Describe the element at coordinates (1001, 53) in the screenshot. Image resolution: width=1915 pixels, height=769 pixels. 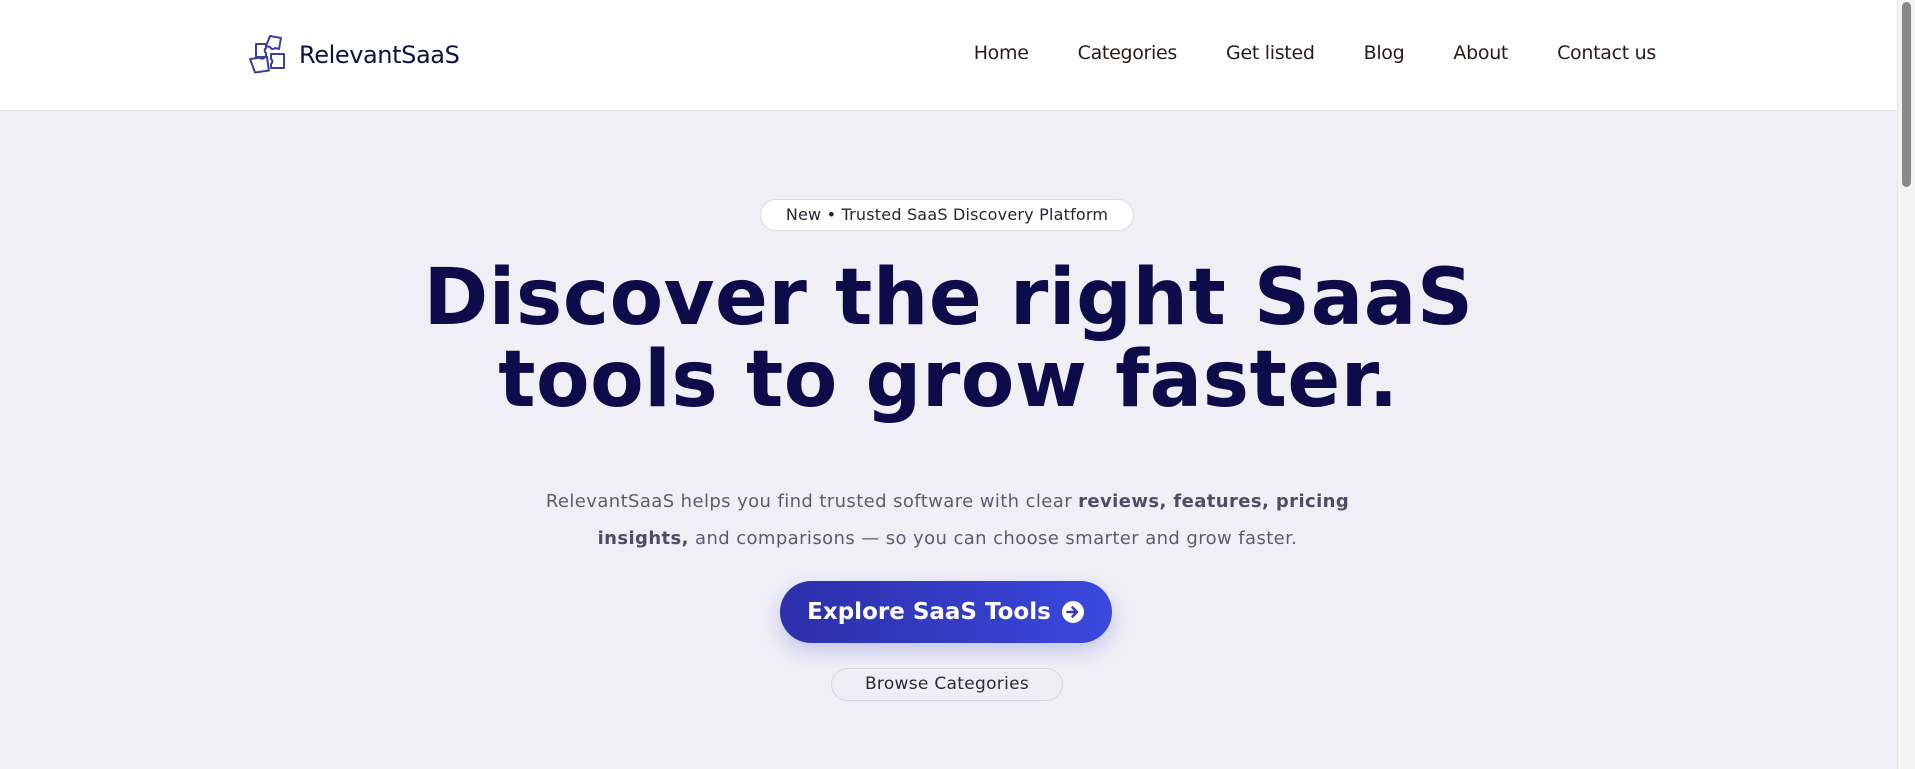
I see `nav-item-home: Home` at that location.